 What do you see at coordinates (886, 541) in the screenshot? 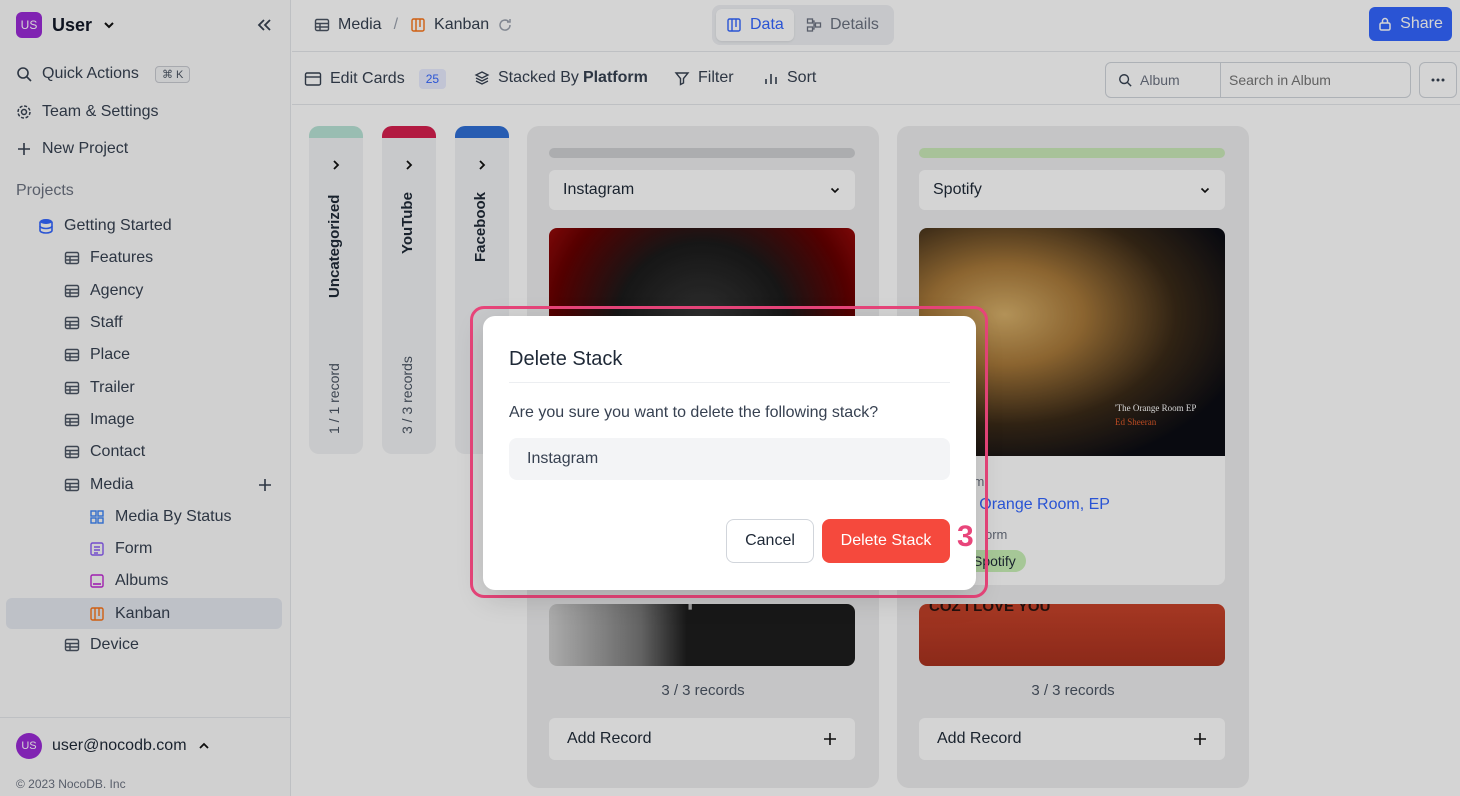
I see `delete-stack-button: Delete Stack` at bounding box center [886, 541].